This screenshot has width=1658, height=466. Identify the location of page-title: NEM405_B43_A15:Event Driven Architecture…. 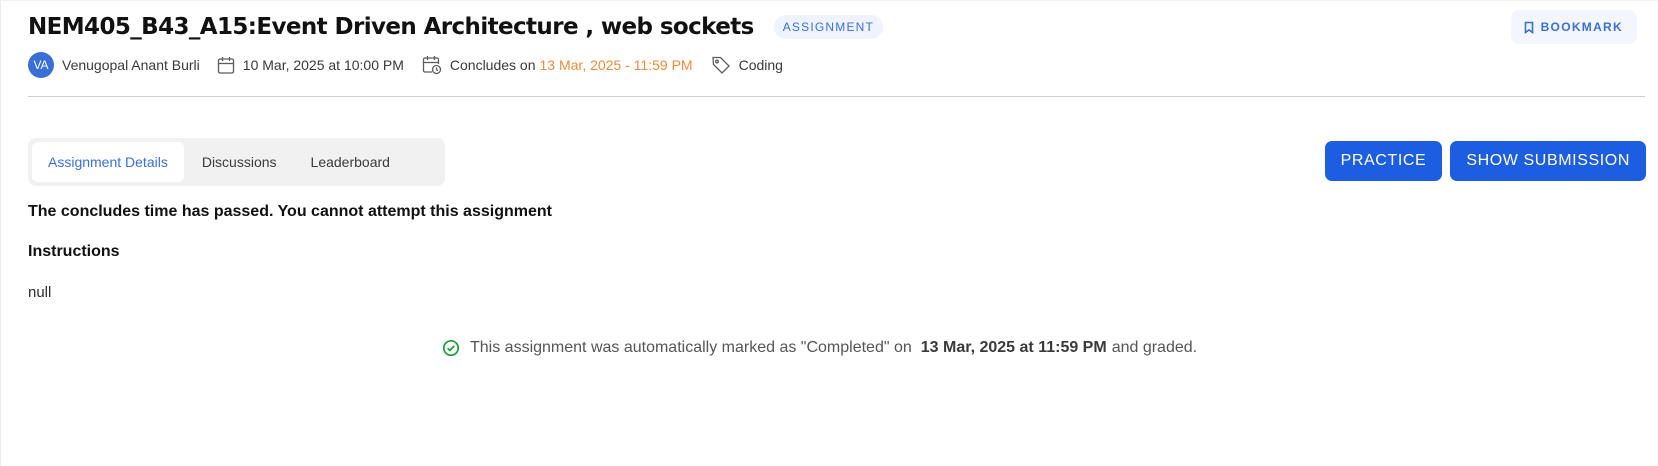
(391, 27).